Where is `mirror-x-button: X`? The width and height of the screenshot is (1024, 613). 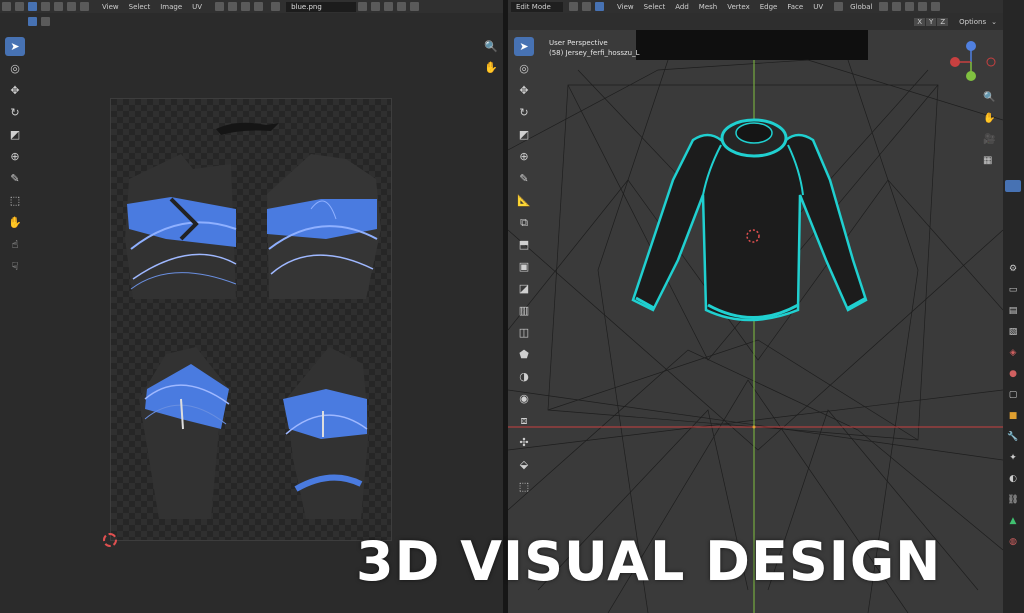
mirror-x-button: X is located at coordinates (920, 21).